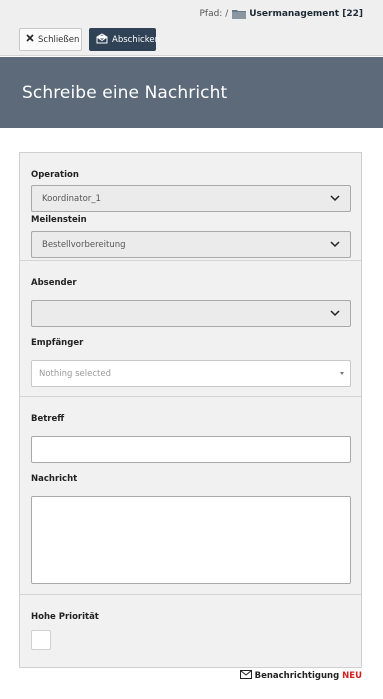 The height and width of the screenshot is (699, 383). Describe the element at coordinates (75, 373) in the screenshot. I see `recipient-placeholder: Nothing selected` at that location.